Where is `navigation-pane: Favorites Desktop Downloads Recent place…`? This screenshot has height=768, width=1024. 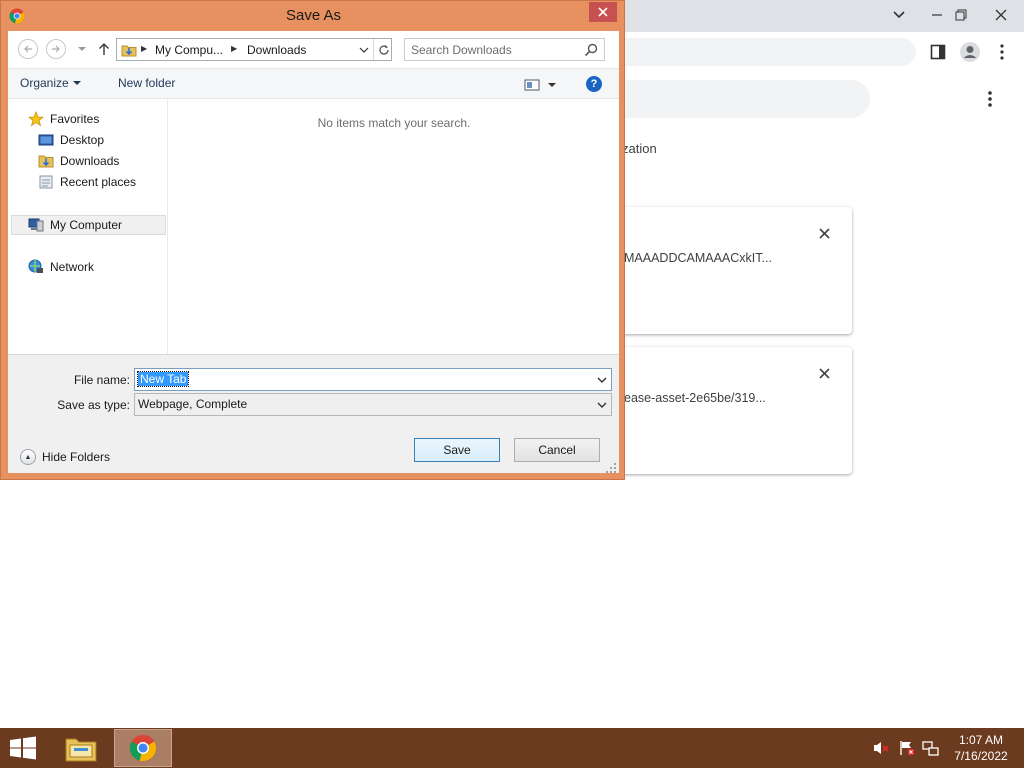 navigation-pane: Favorites Desktop Downloads Recent place… is located at coordinates (88, 227).